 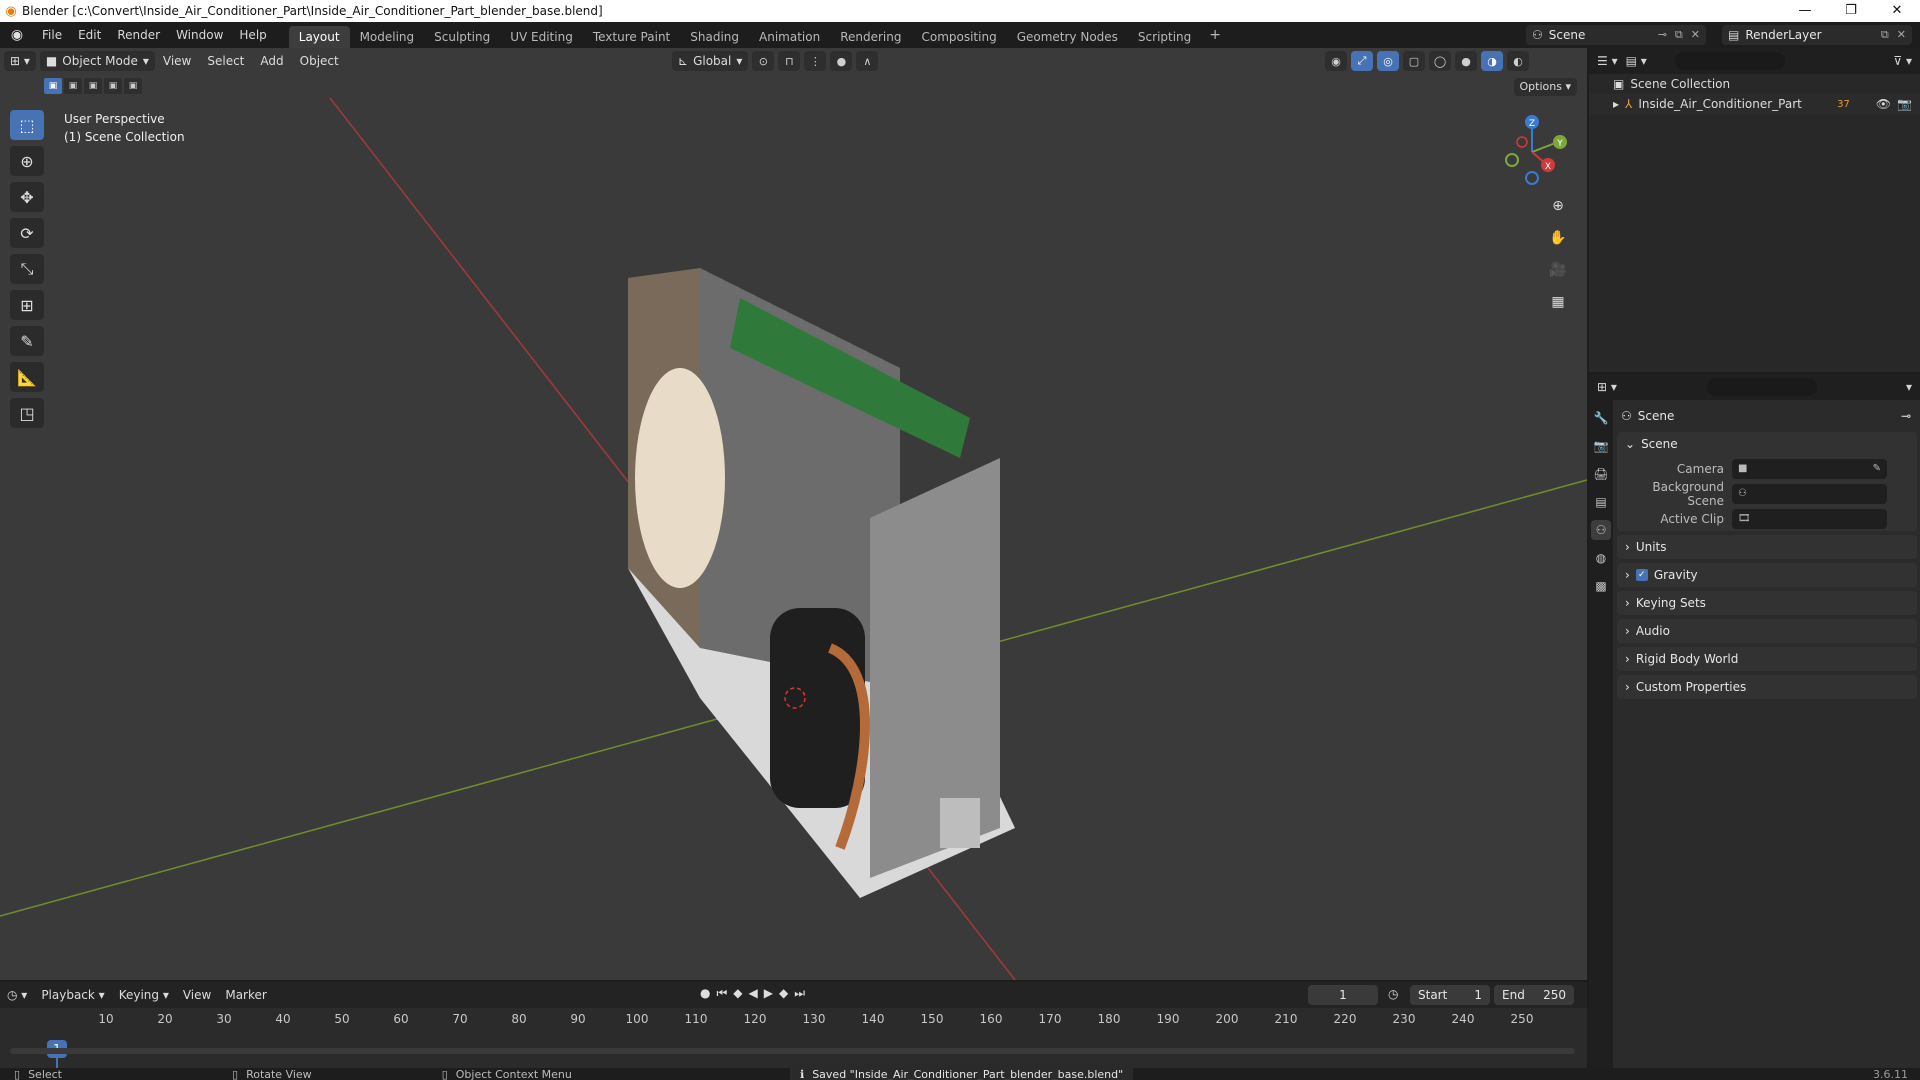 I want to click on visibility-eye-icon: 👁, so click(x=1883, y=104).